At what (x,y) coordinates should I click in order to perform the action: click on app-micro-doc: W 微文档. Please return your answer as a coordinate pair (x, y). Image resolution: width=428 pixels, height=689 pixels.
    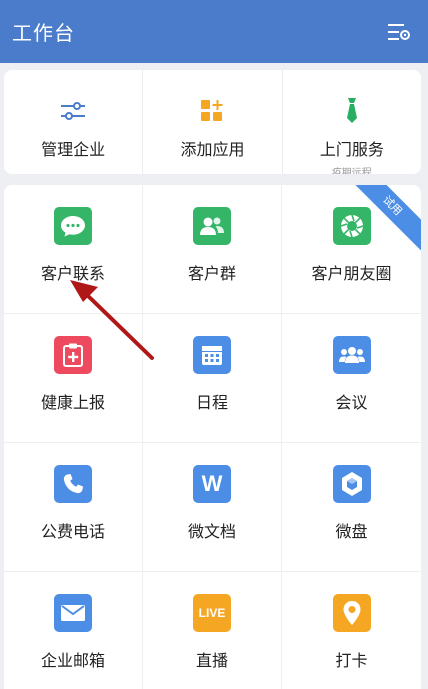
    Looking at the image, I should click on (212, 507).